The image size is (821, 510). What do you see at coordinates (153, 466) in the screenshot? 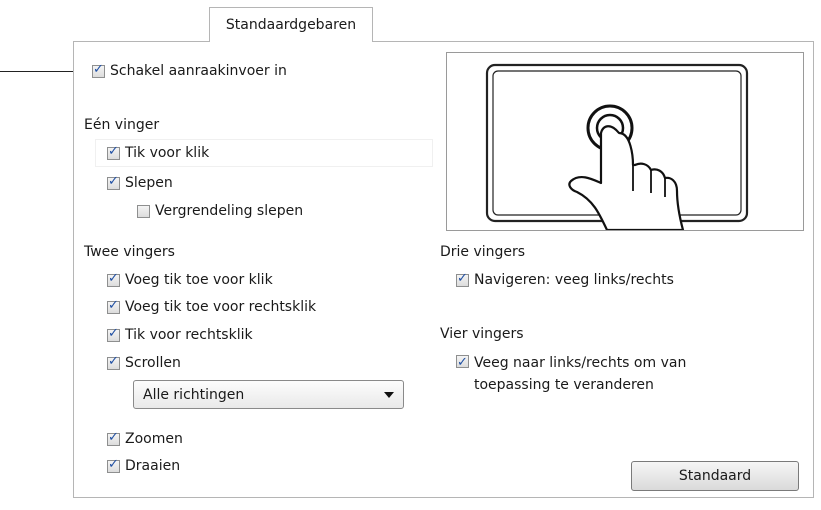
I see `checkbox-label: Draaien` at bounding box center [153, 466].